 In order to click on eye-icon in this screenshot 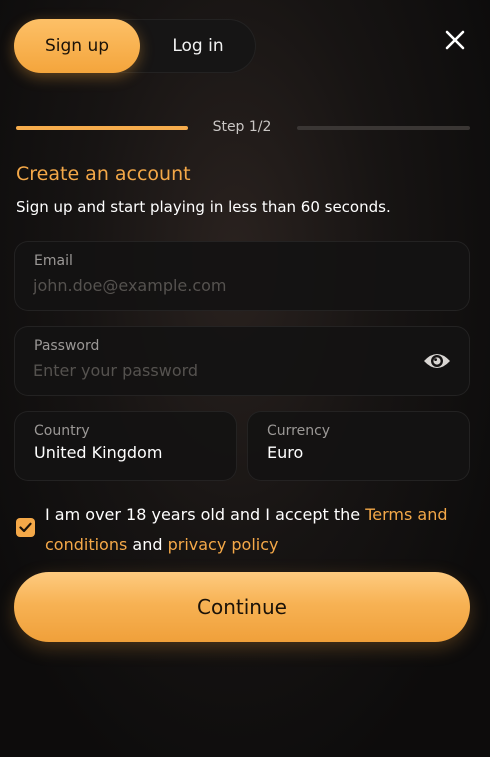, I will do `click(437, 361)`.